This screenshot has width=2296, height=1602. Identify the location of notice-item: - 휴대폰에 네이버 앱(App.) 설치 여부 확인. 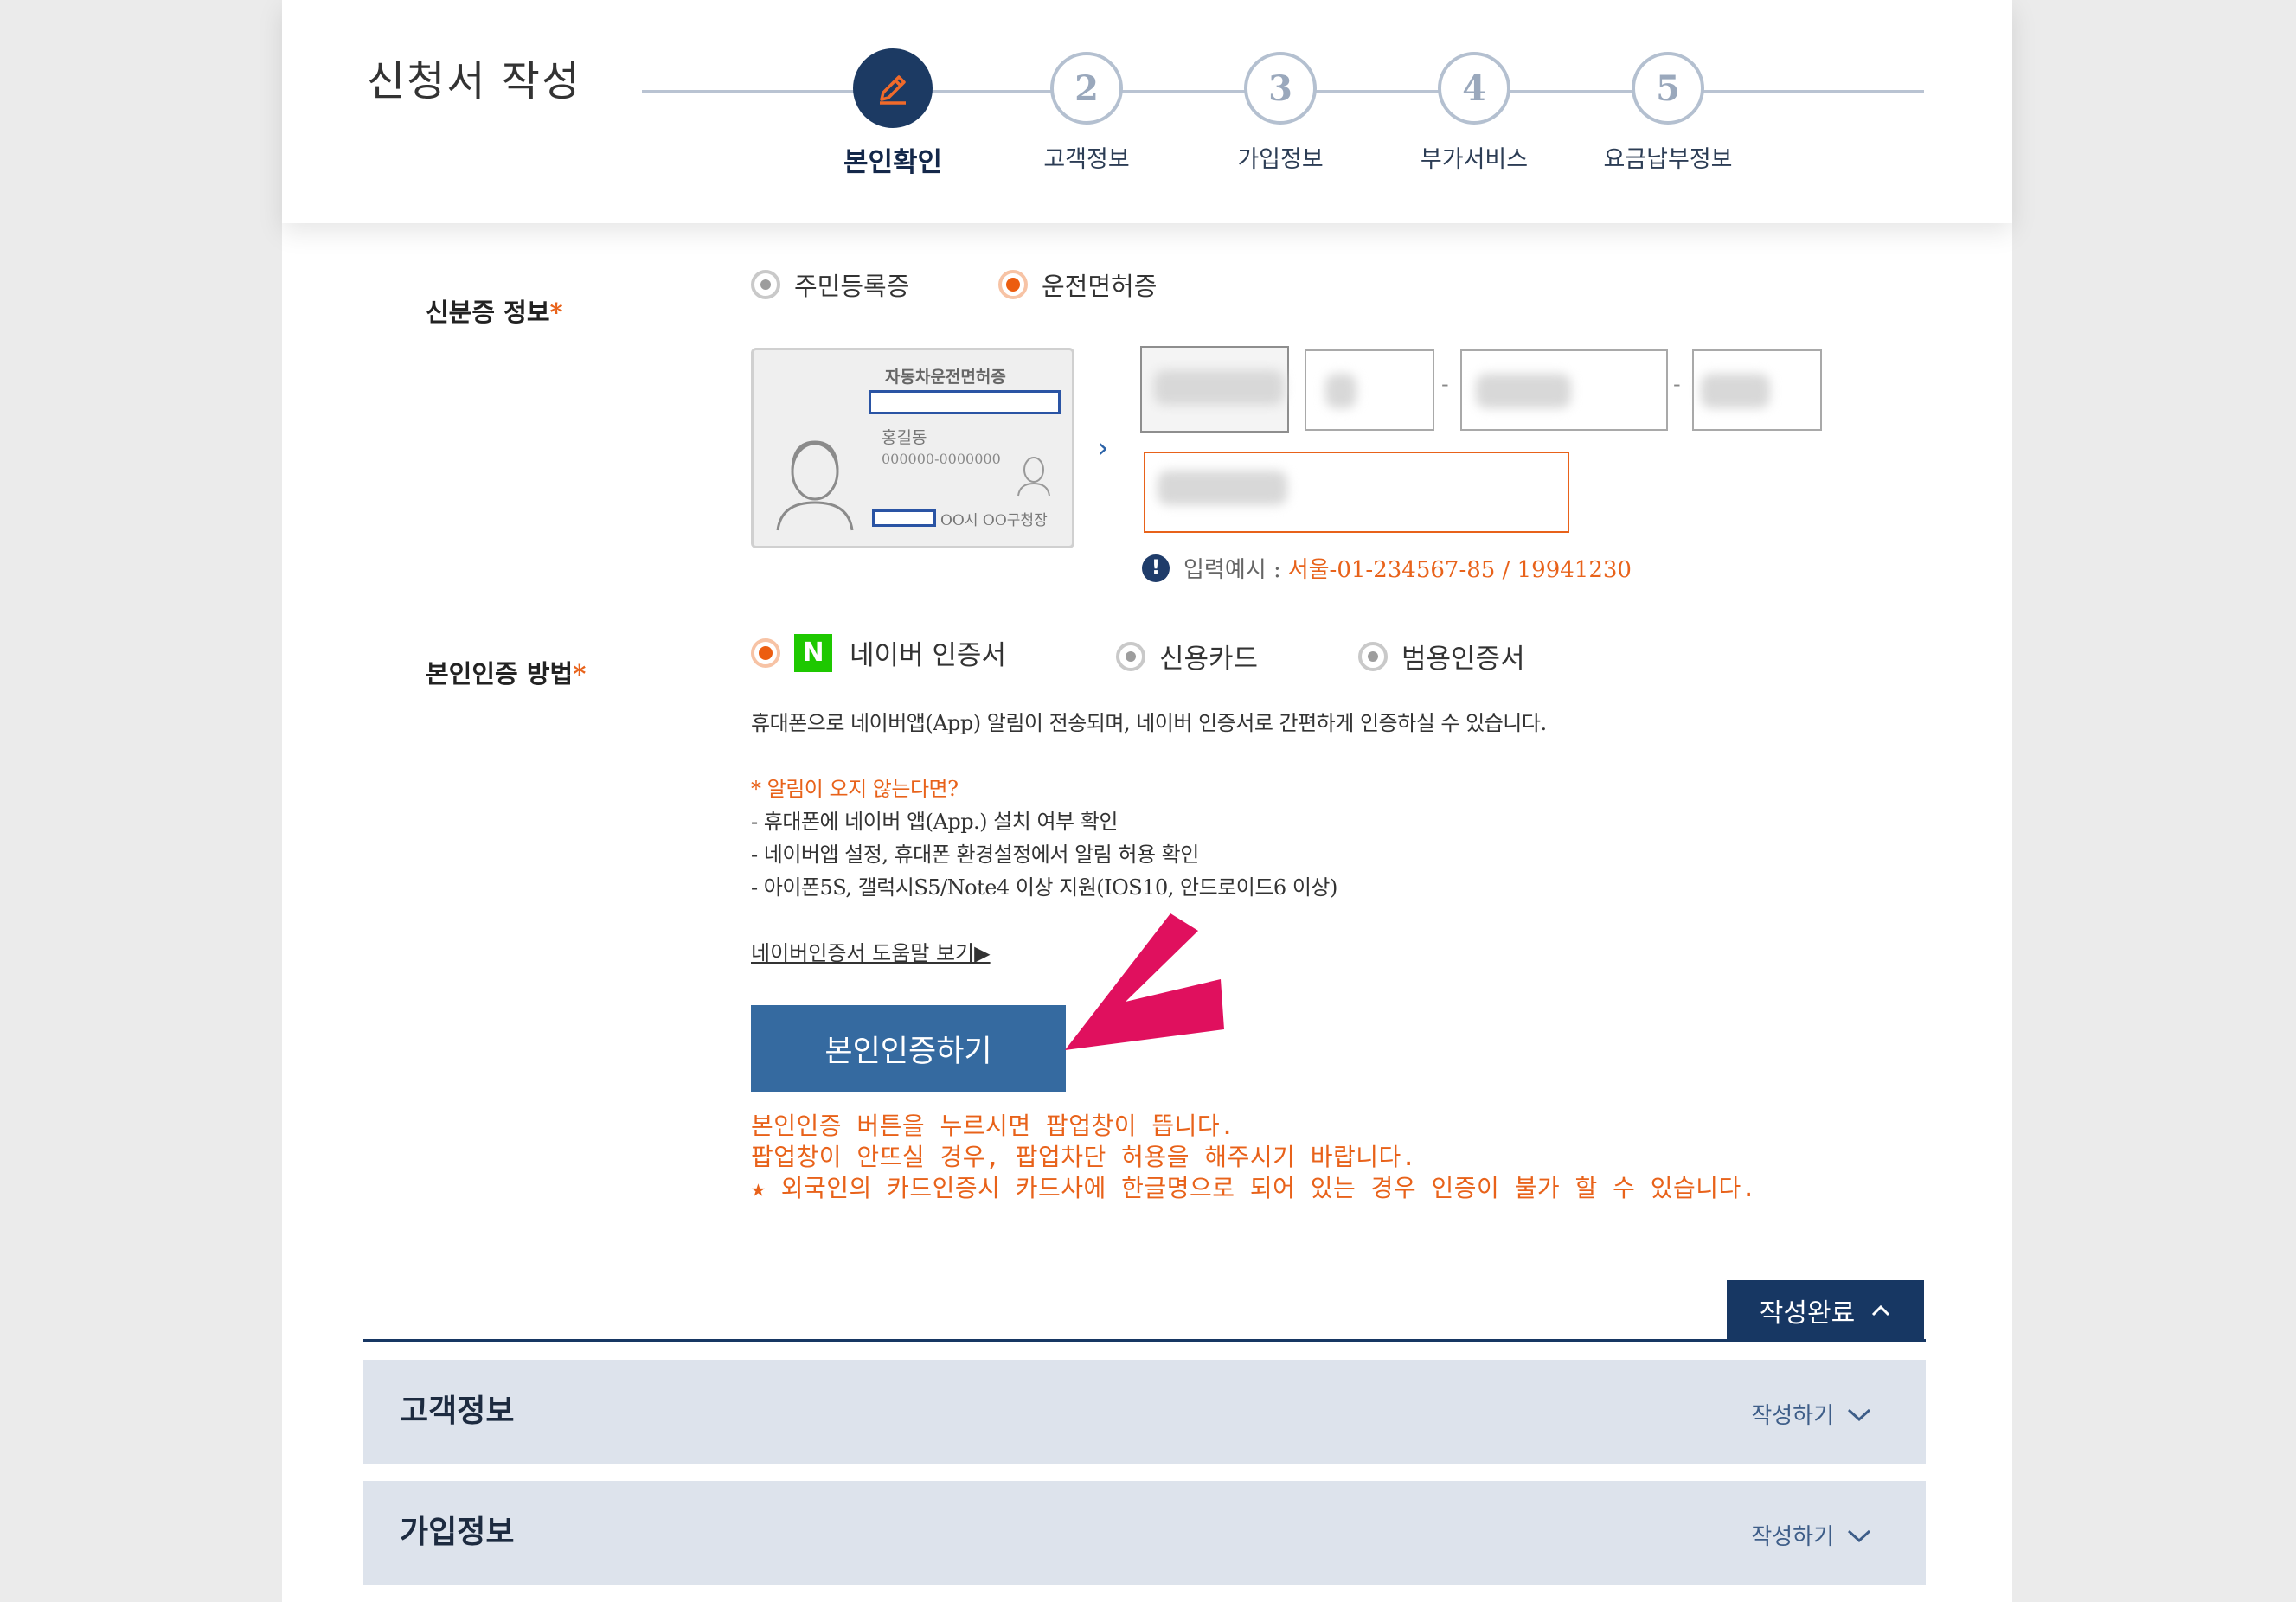
(935, 822).